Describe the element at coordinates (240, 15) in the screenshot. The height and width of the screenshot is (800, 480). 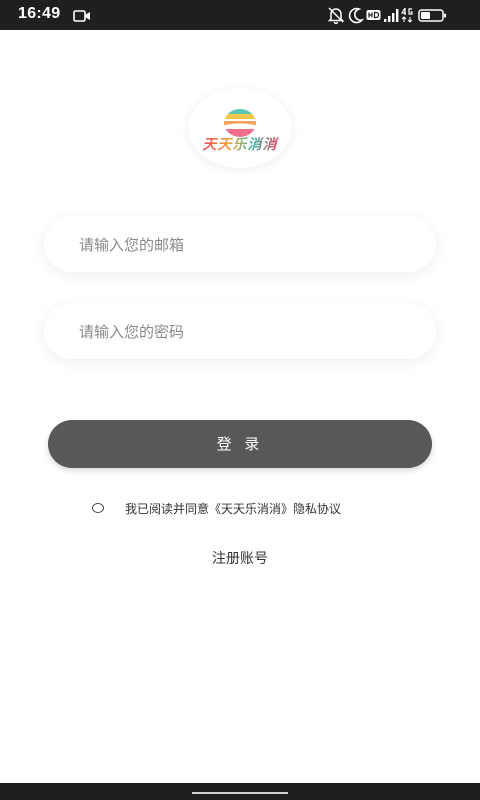
I see `status-bar: 16:49` at that location.